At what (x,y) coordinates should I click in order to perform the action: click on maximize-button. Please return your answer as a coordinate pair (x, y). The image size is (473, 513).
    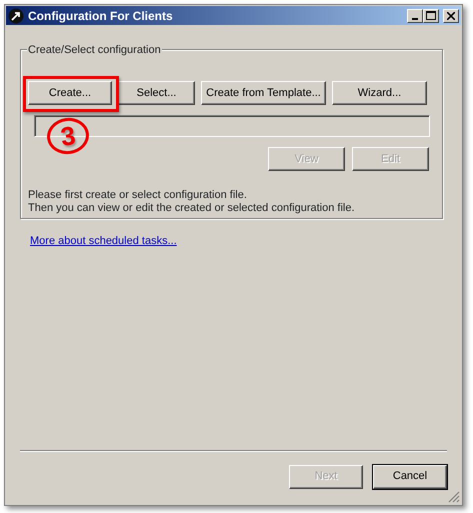
    Looking at the image, I should click on (431, 15).